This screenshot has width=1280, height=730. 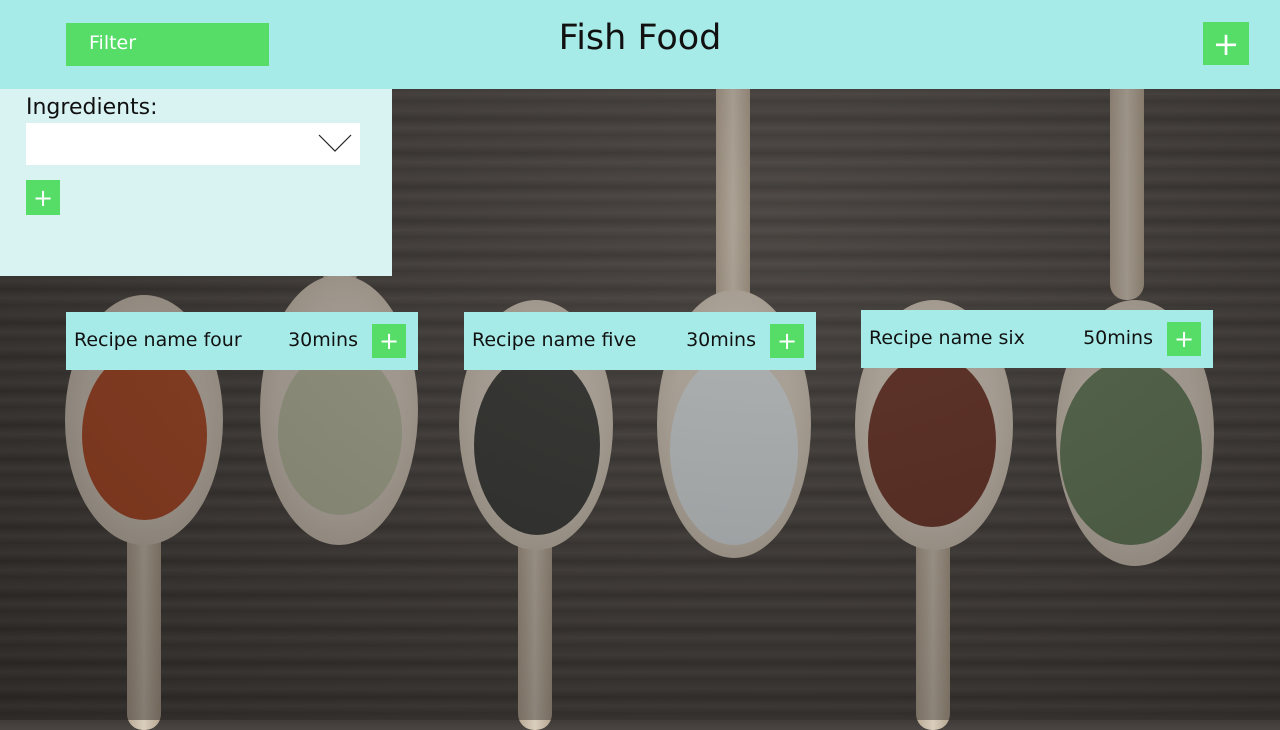 I want to click on recipe-card: Recipe name four 30mins +, so click(x=242, y=341).